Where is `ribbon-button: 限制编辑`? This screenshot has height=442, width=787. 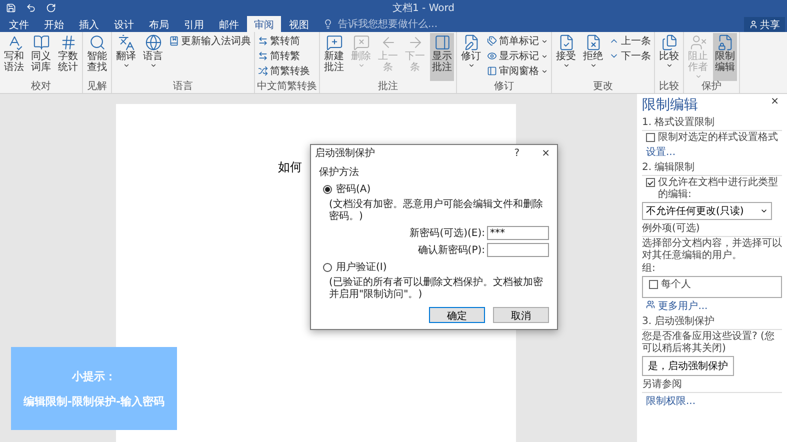 ribbon-button: 限制编辑 is located at coordinates (725, 57).